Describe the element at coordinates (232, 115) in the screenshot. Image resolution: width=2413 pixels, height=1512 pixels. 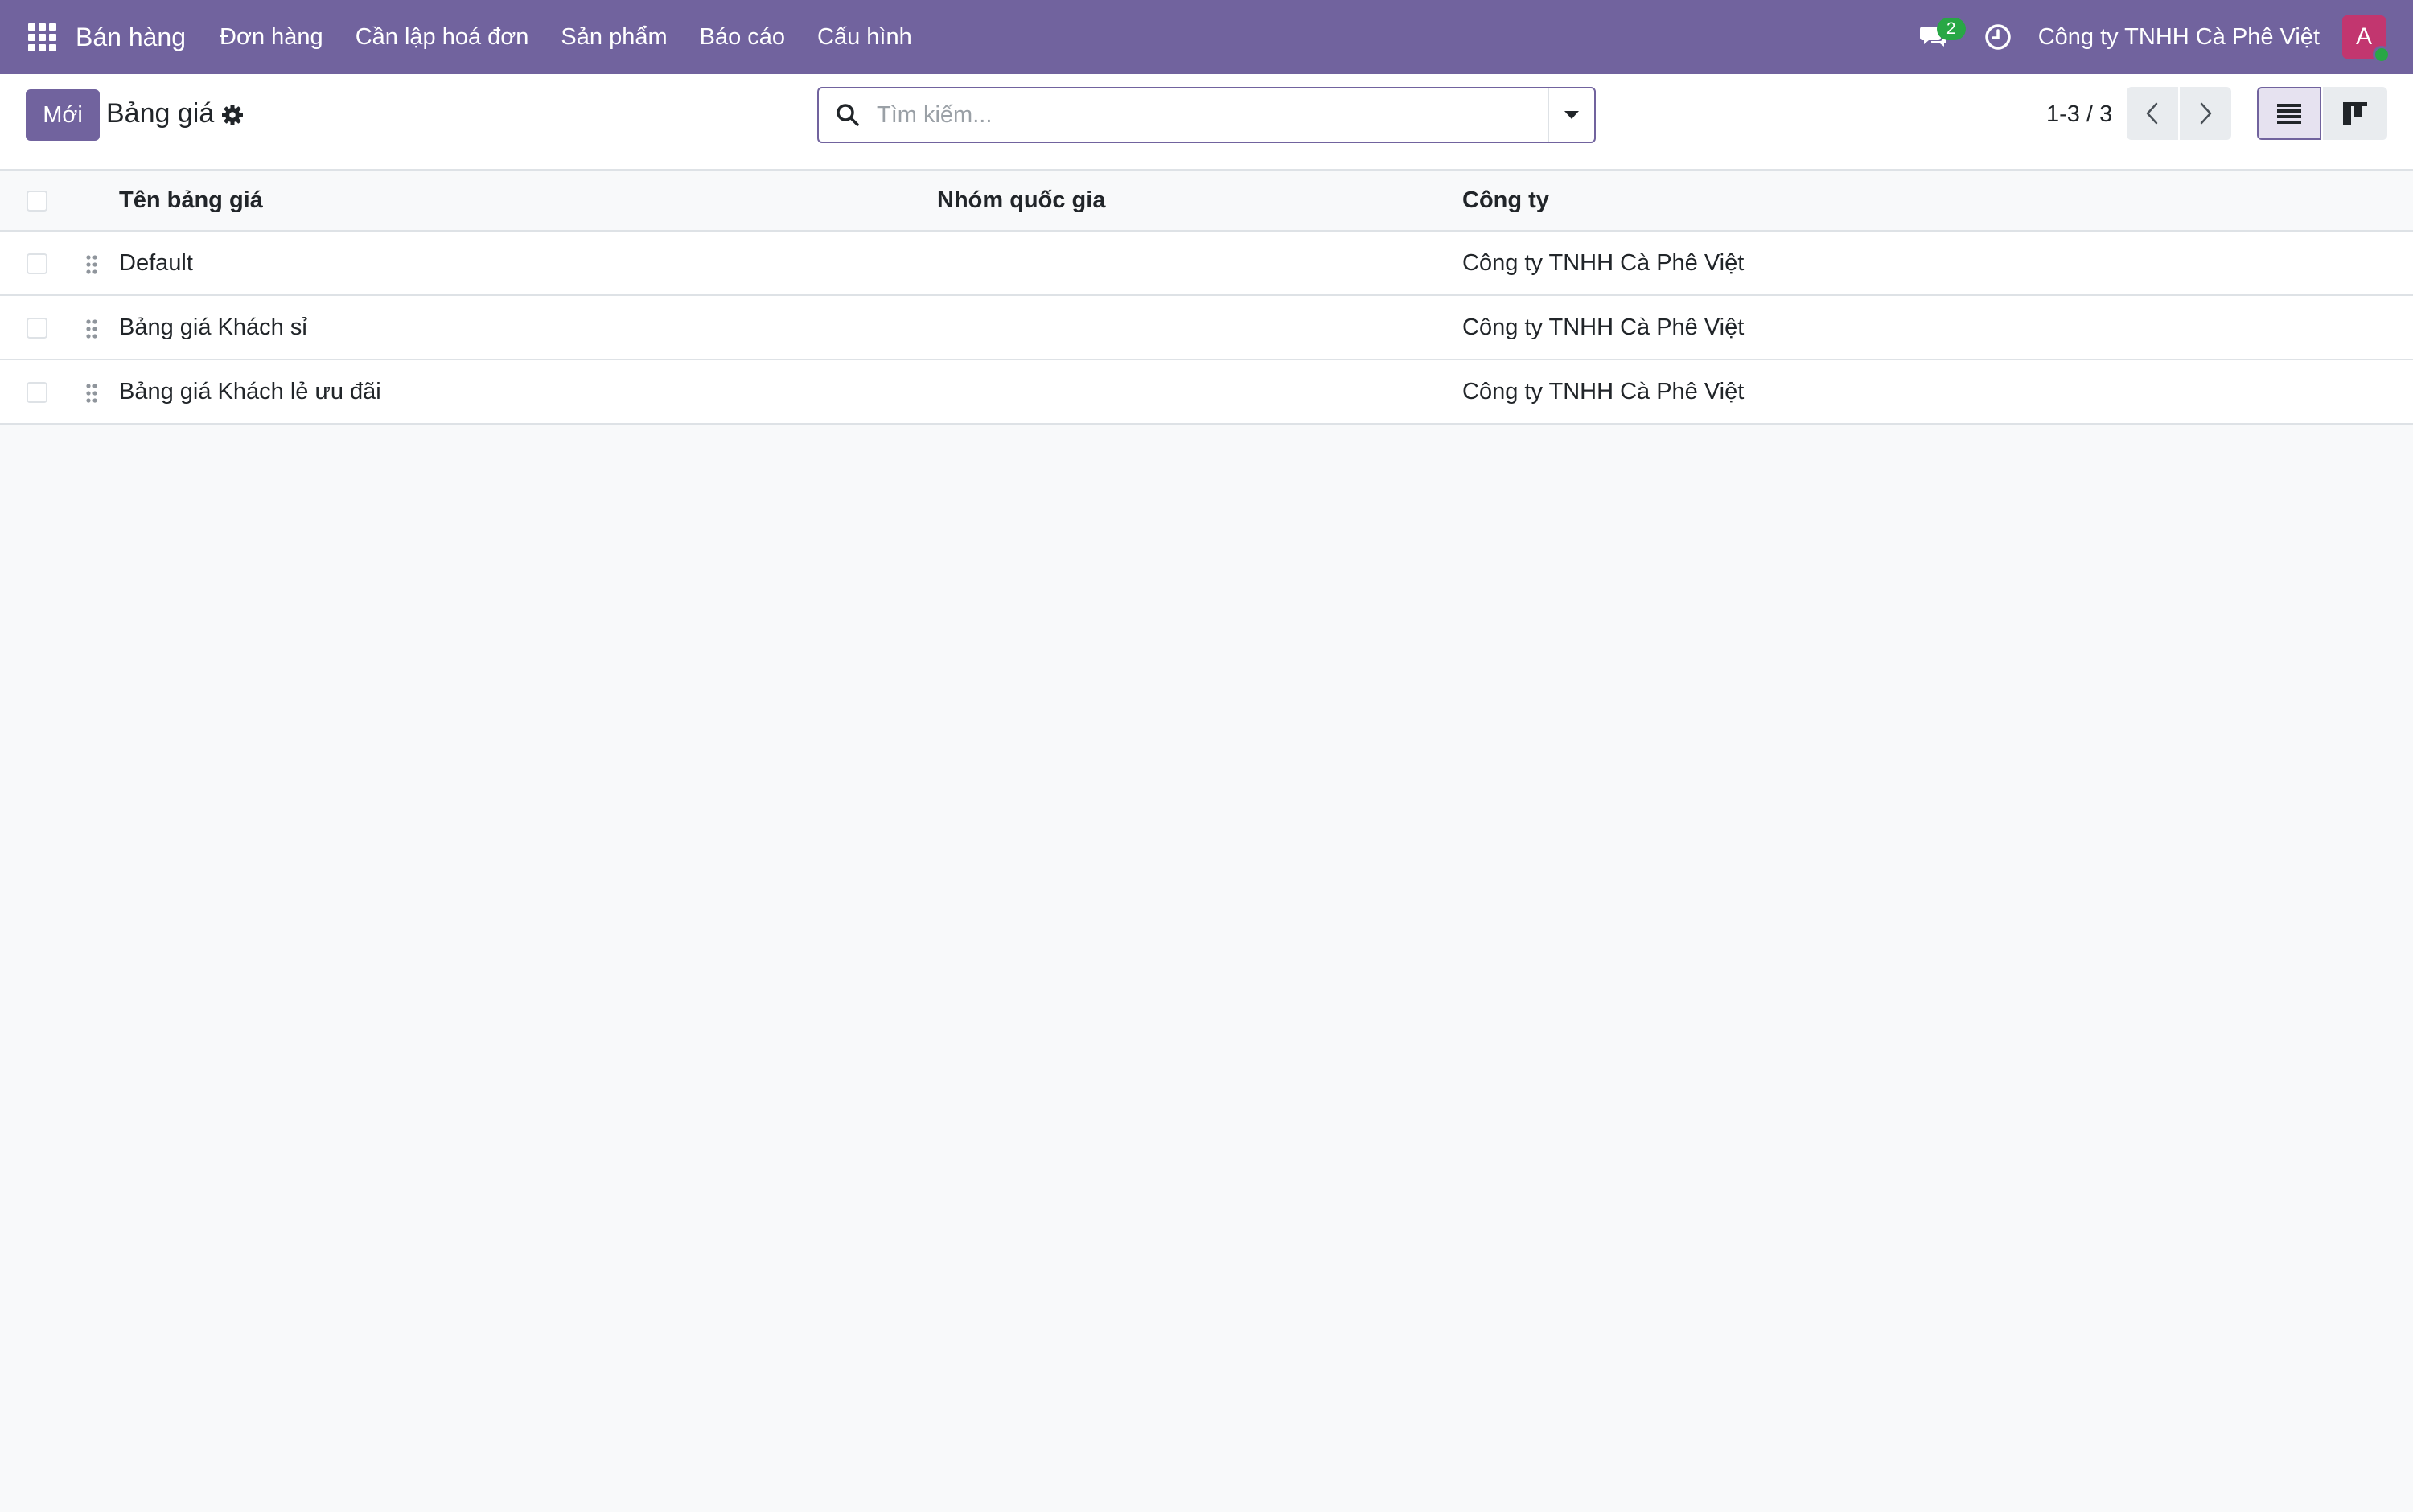
I see `gear-icon` at that location.